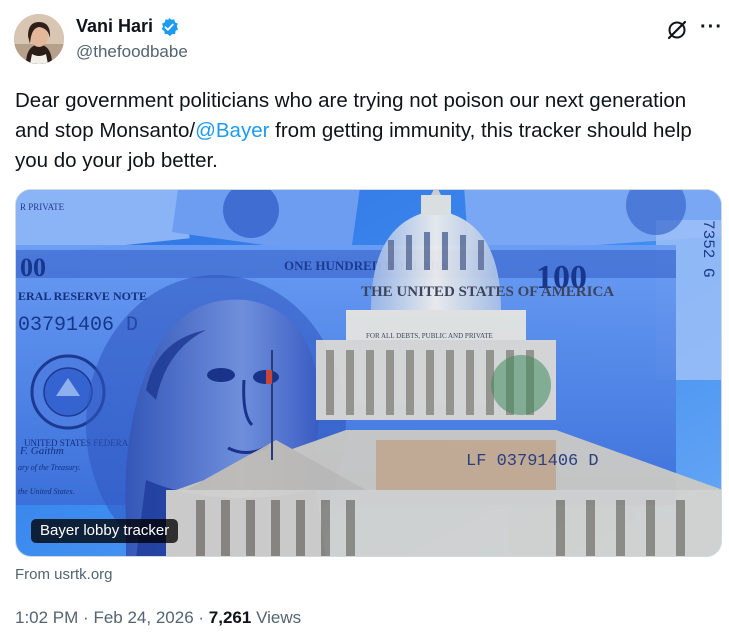 The height and width of the screenshot is (634, 729). Describe the element at coordinates (279, 617) in the screenshot. I see `views-label: Views` at that location.